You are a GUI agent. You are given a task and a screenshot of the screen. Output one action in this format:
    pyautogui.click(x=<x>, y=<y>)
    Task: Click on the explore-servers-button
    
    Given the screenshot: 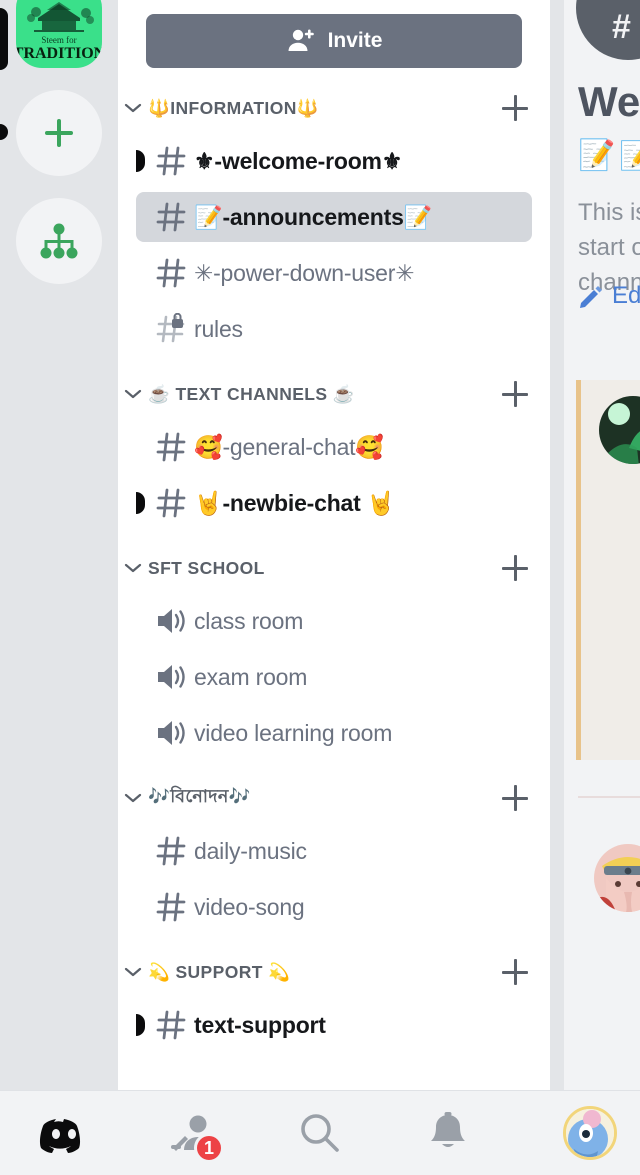 What is the action you would take?
    pyautogui.click(x=59, y=241)
    